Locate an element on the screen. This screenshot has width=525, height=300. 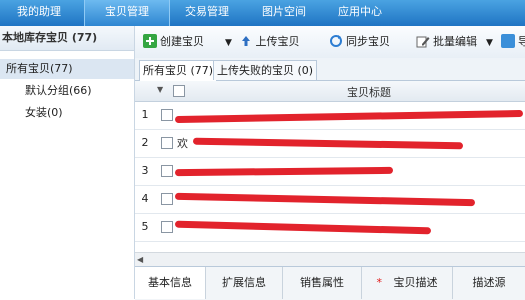
import-button: 导 is located at coordinates (513, 42).